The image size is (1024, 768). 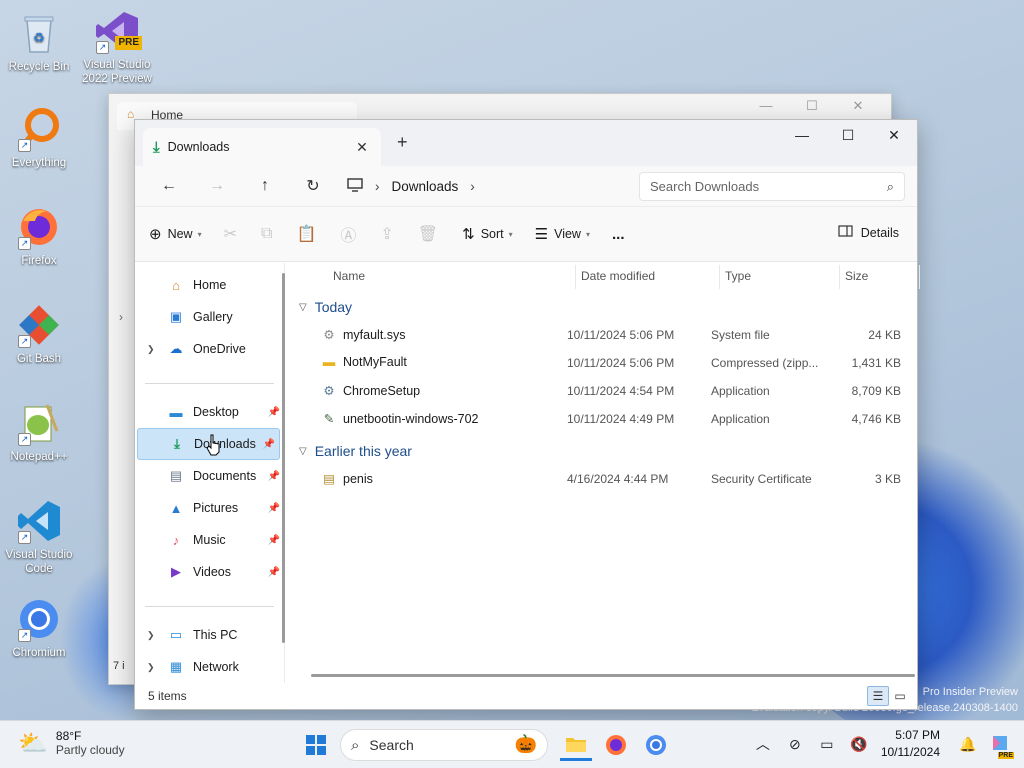 What do you see at coordinates (910, 744) in the screenshot?
I see `clock: 5:07 PM 10/11/2024` at bounding box center [910, 744].